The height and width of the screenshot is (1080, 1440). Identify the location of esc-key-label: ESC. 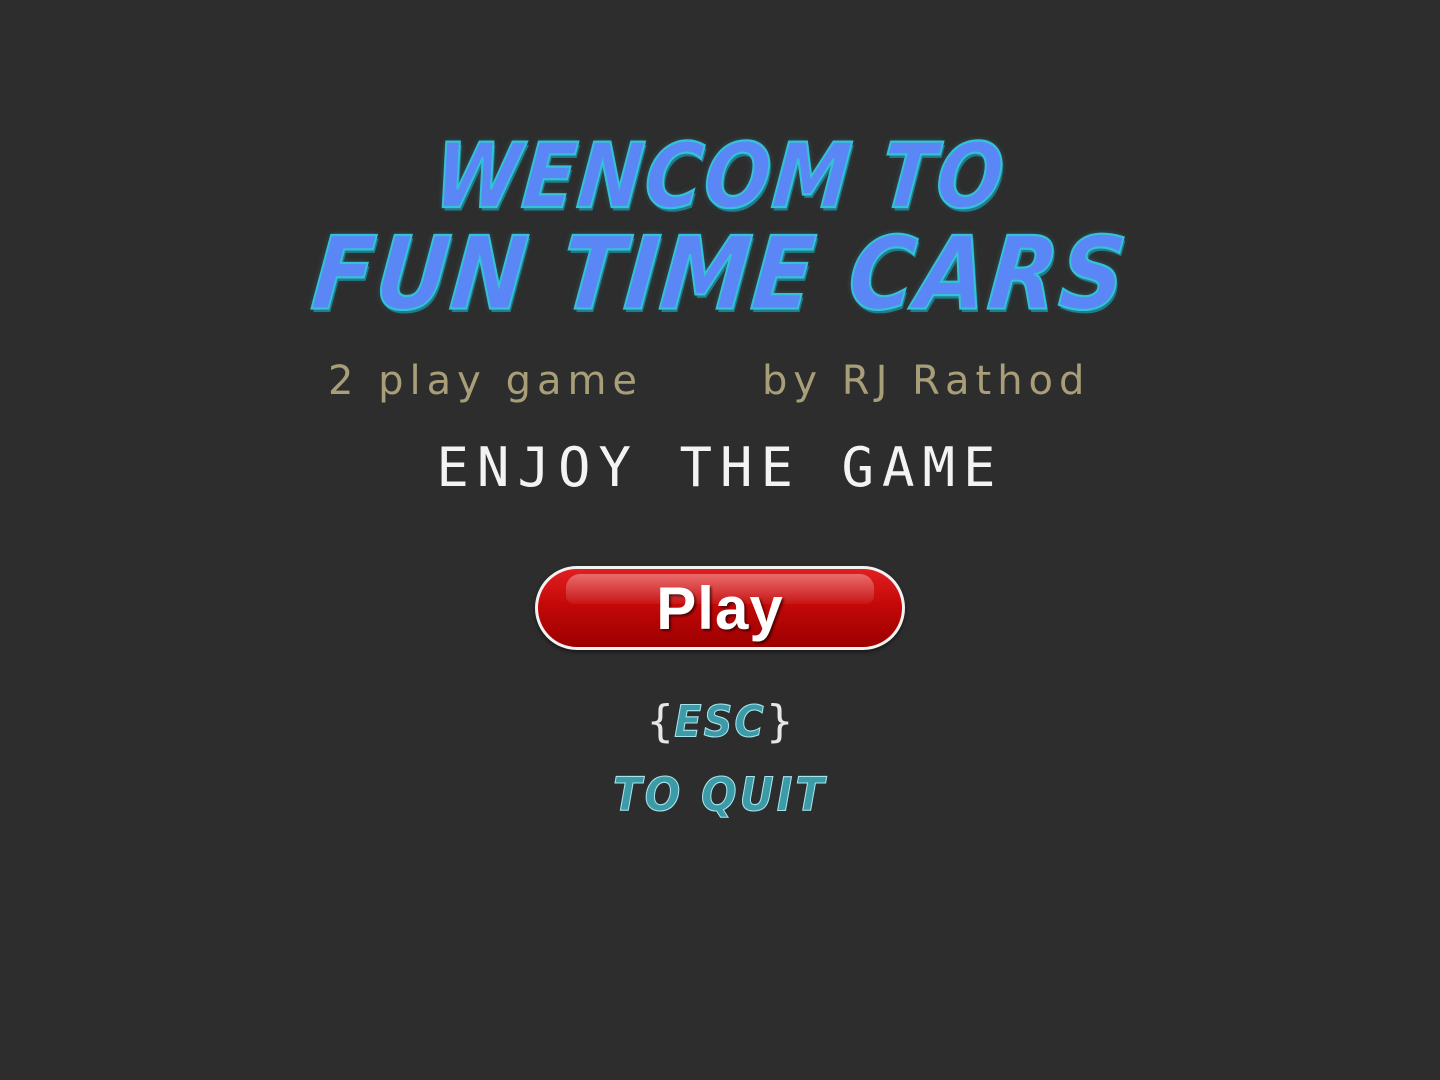
(720, 722).